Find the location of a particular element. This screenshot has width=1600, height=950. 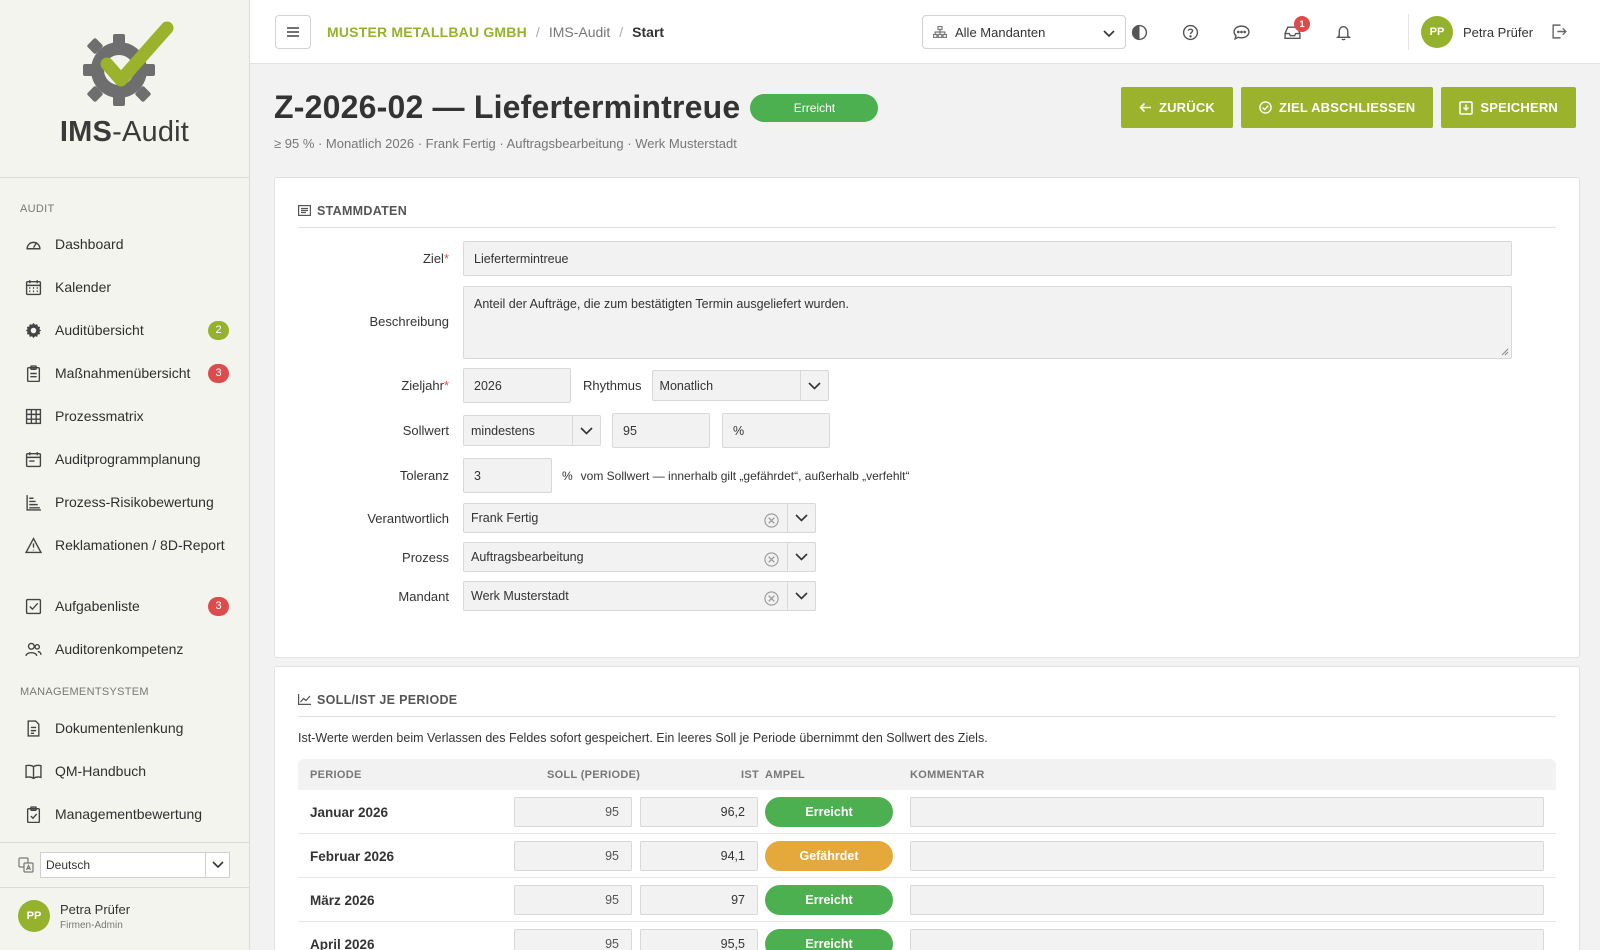

contrast-toggle-button is located at coordinates (1139, 32).